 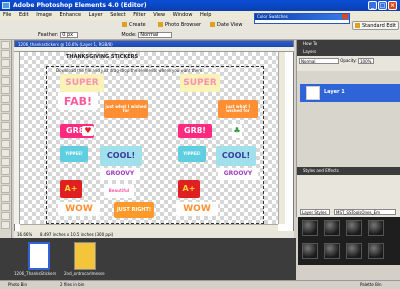 What do you see at coordinates (382, 5) in the screenshot?
I see `maximize-icon: □` at bounding box center [382, 5].